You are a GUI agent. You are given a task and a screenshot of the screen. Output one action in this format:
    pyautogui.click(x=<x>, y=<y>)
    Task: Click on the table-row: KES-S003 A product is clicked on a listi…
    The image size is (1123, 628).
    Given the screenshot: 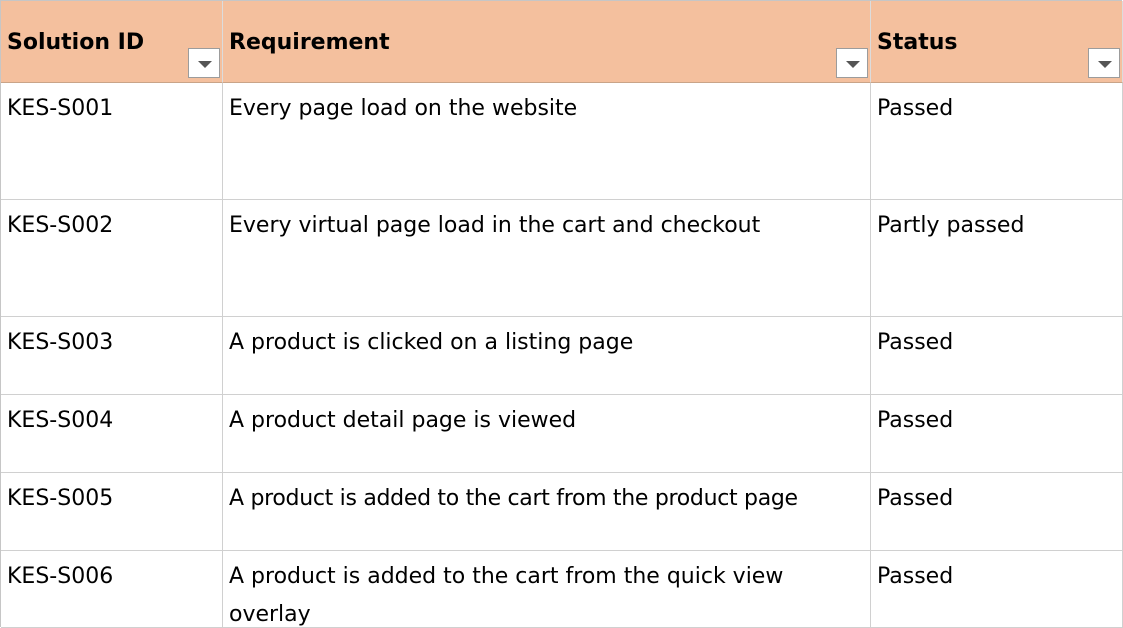 What is the action you would take?
    pyautogui.click(x=562, y=356)
    